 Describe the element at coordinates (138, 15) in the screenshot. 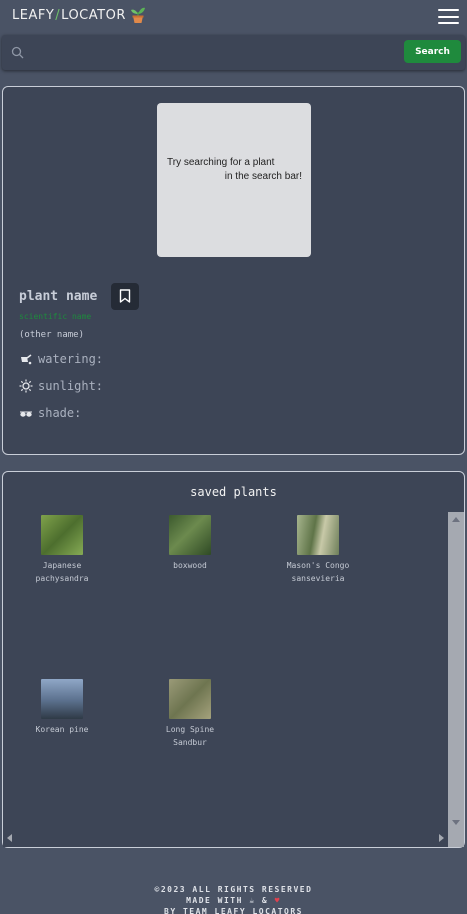

I see `potted-plant-icon` at that location.